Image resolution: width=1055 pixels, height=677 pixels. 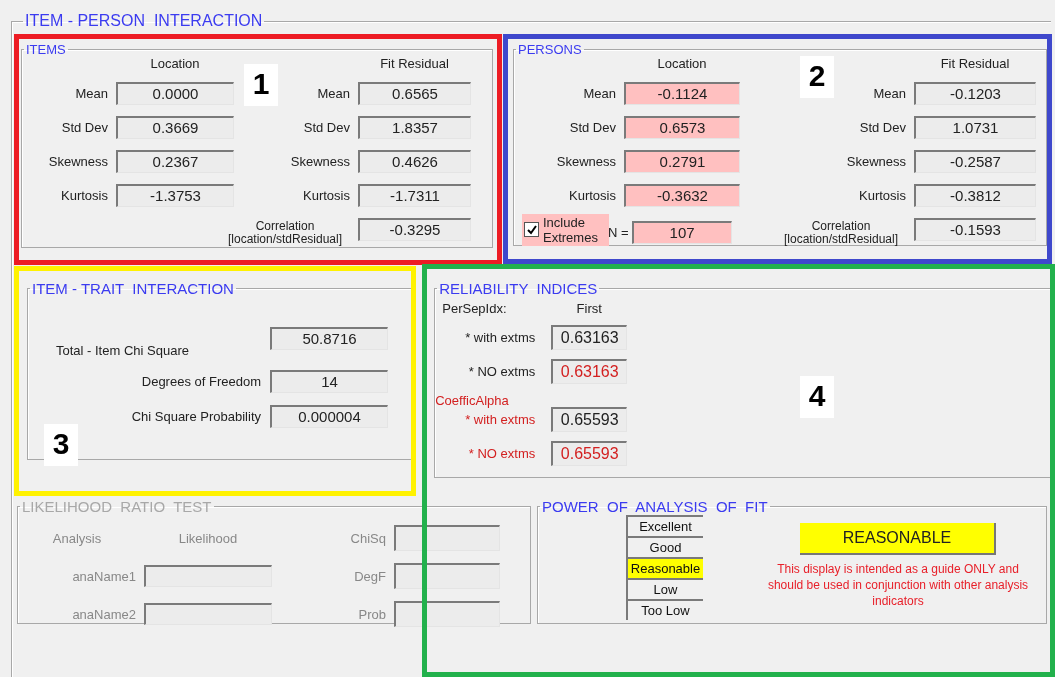 I want to click on value-field: -0.2587, so click(x=975, y=161).